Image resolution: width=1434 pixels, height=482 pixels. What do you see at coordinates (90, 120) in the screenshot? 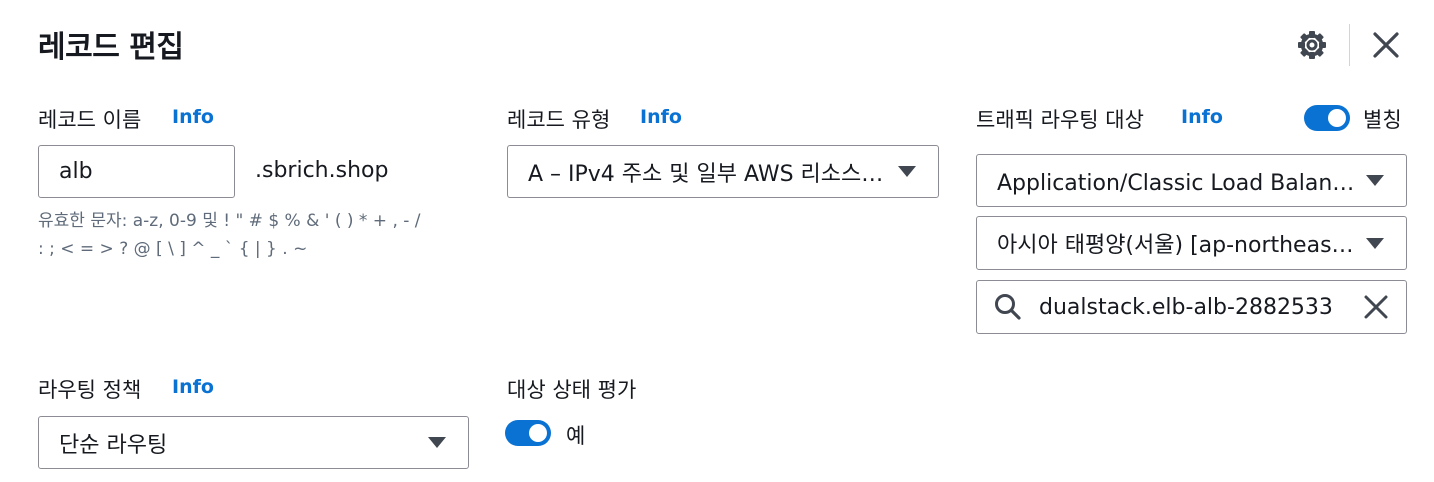
I see `record-name-label: 레코드 이름` at bounding box center [90, 120].